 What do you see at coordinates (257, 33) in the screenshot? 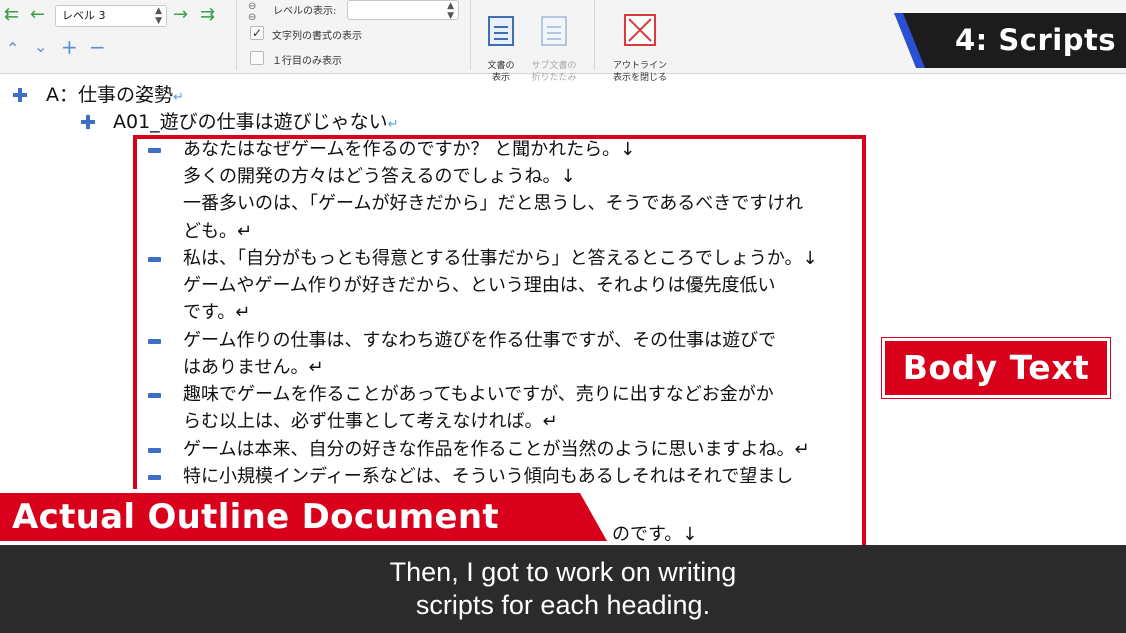
I see `text-format-checkbox: ✓` at bounding box center [257, 33].